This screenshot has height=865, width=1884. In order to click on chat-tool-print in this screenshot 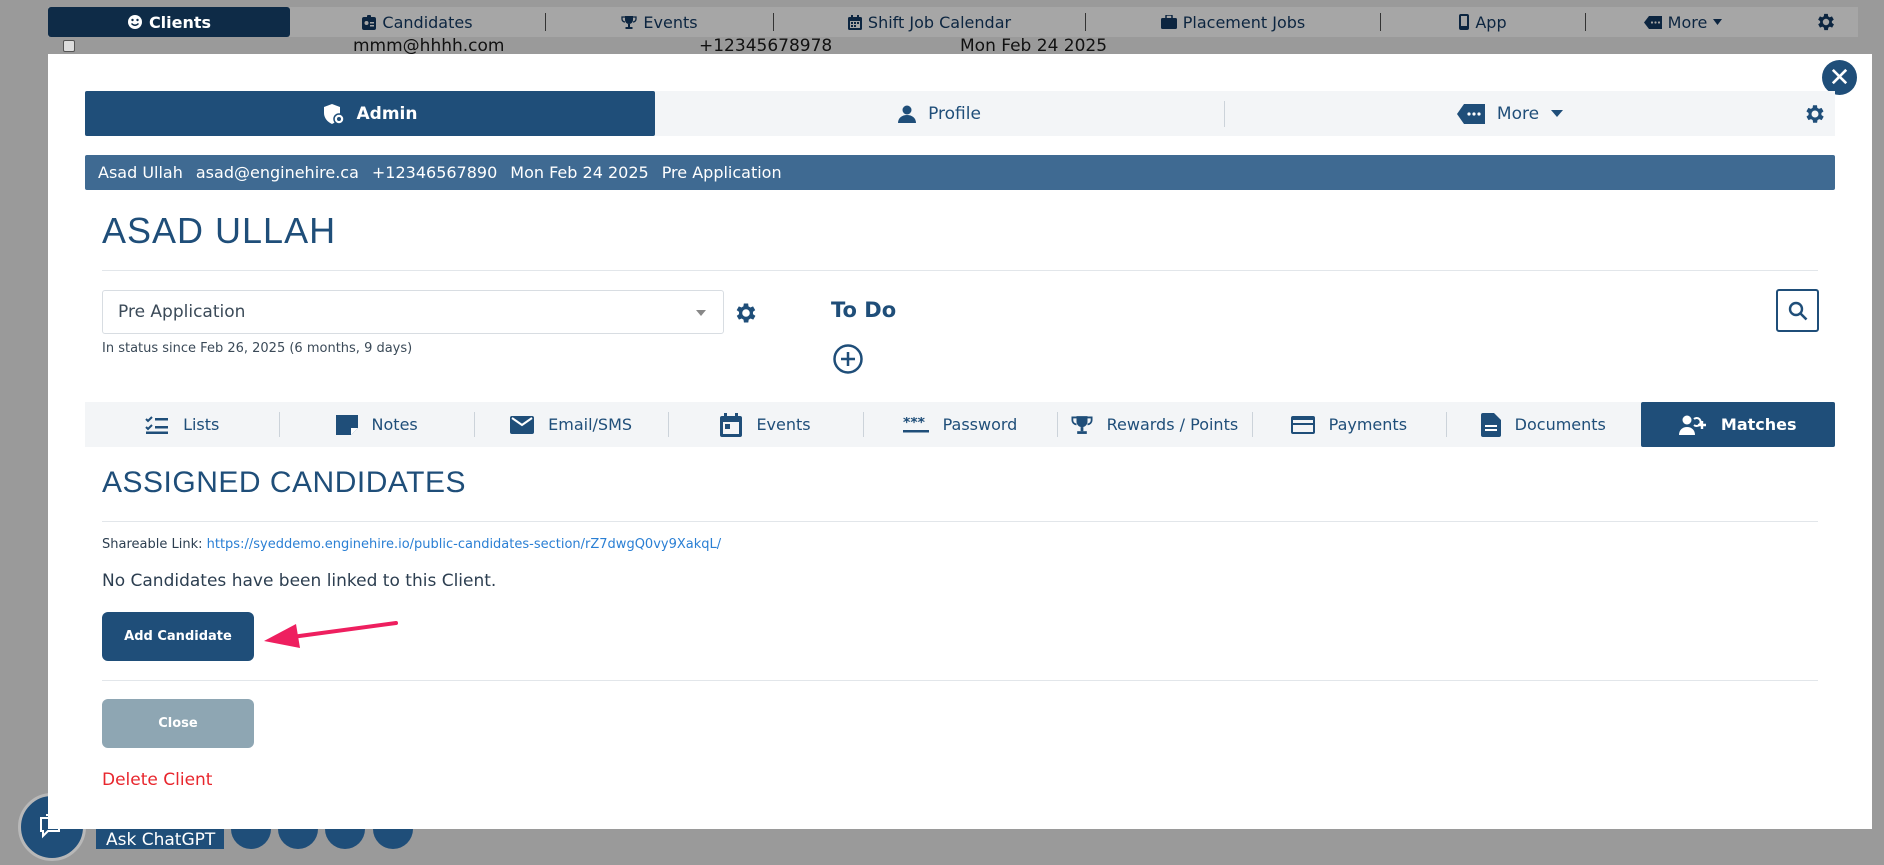, I will do `click(345, 839)`.